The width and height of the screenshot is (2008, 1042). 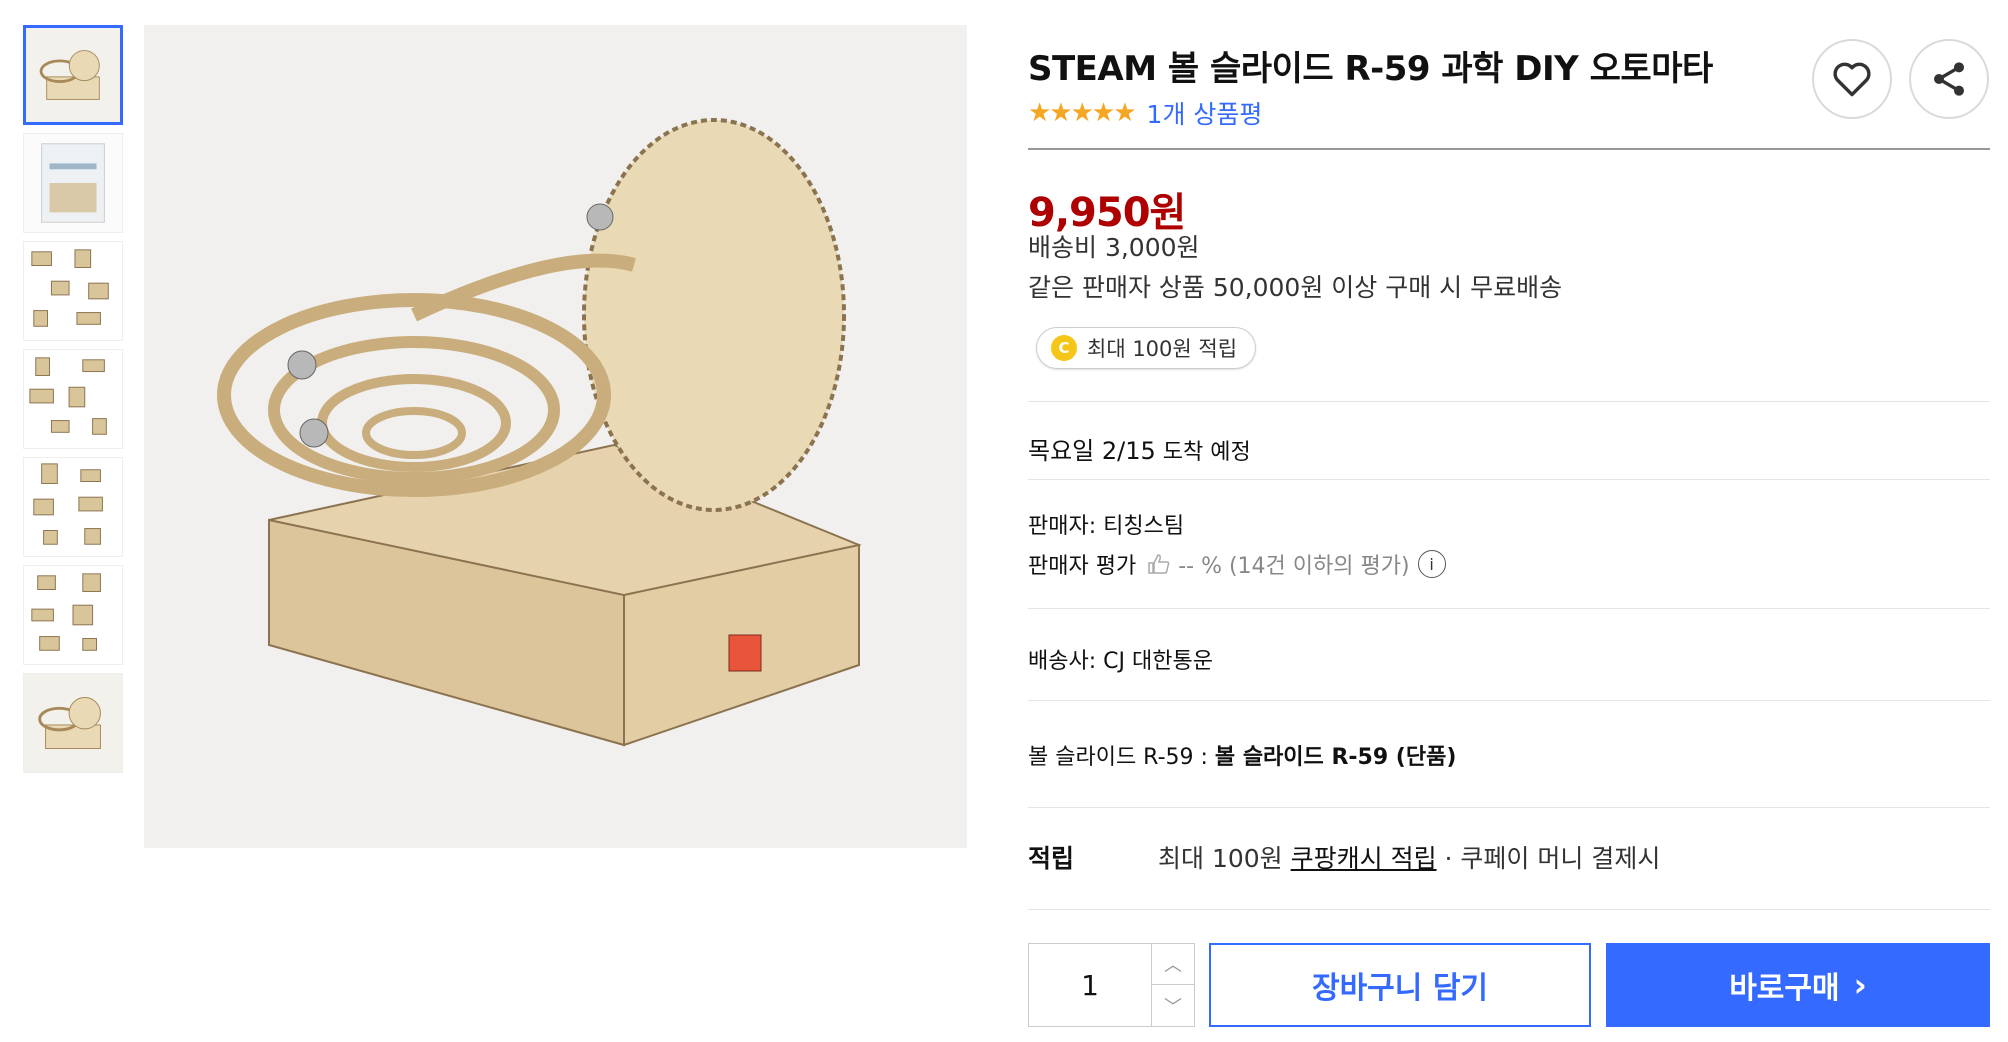 What do you see at coordinates (1364, 858) in the screenshot?
I see `coupang-cash-link: 쿠팡캐시 적립` at bounding box center [1364, 858].